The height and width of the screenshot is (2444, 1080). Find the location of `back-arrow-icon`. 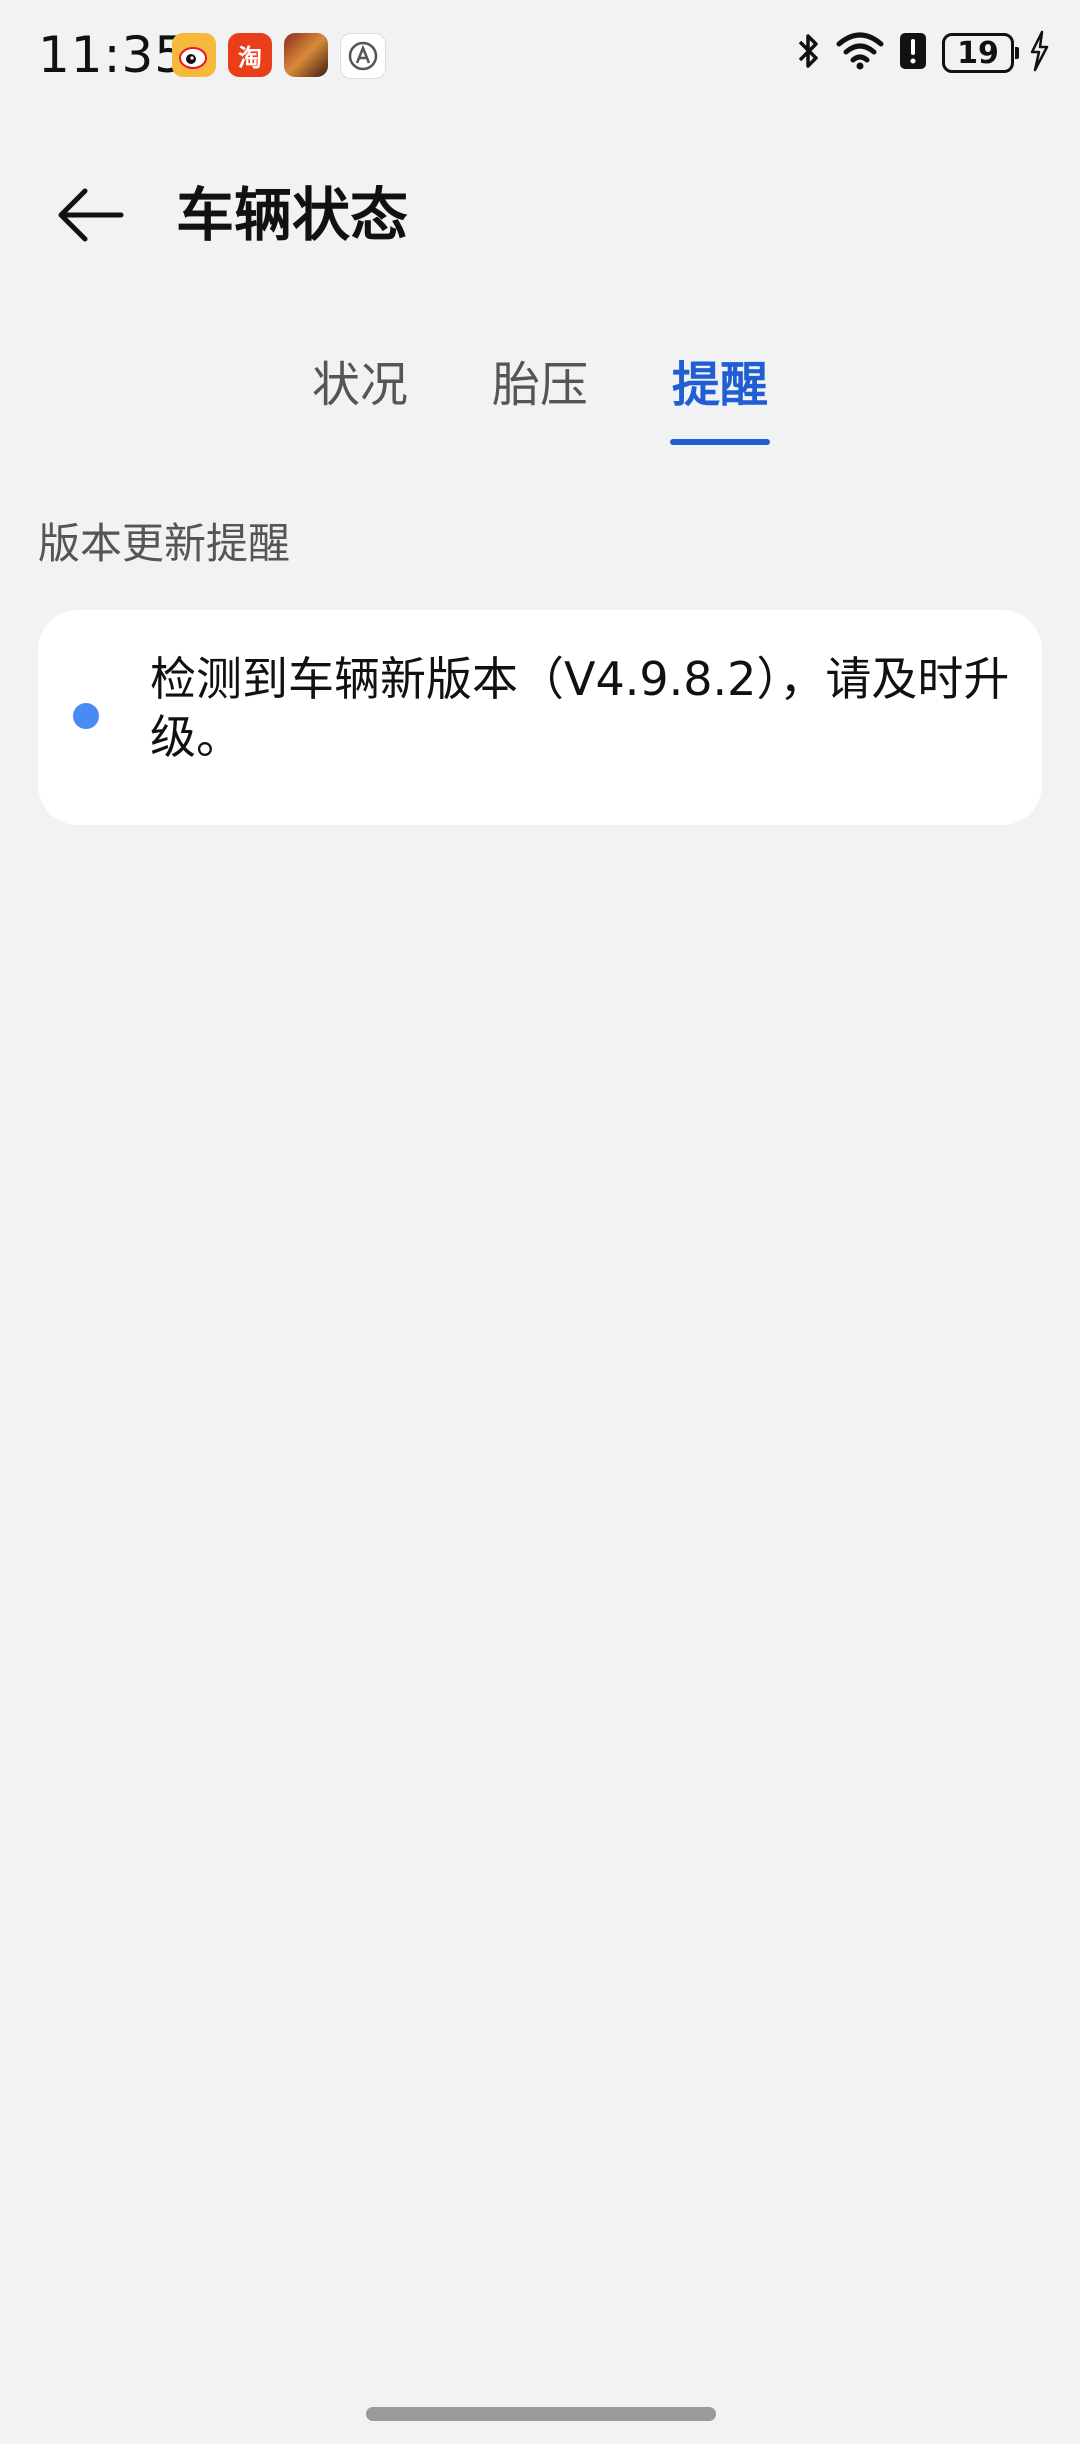

back-arrow-icon is located at coordinates (91, 215).